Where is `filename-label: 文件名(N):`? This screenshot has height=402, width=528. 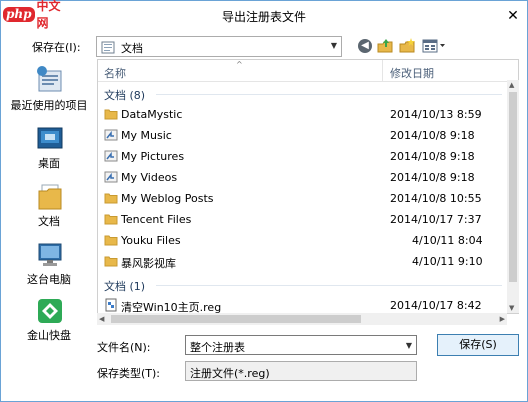 filename-label: 文件名(N): is located at coordinates (124, 347).